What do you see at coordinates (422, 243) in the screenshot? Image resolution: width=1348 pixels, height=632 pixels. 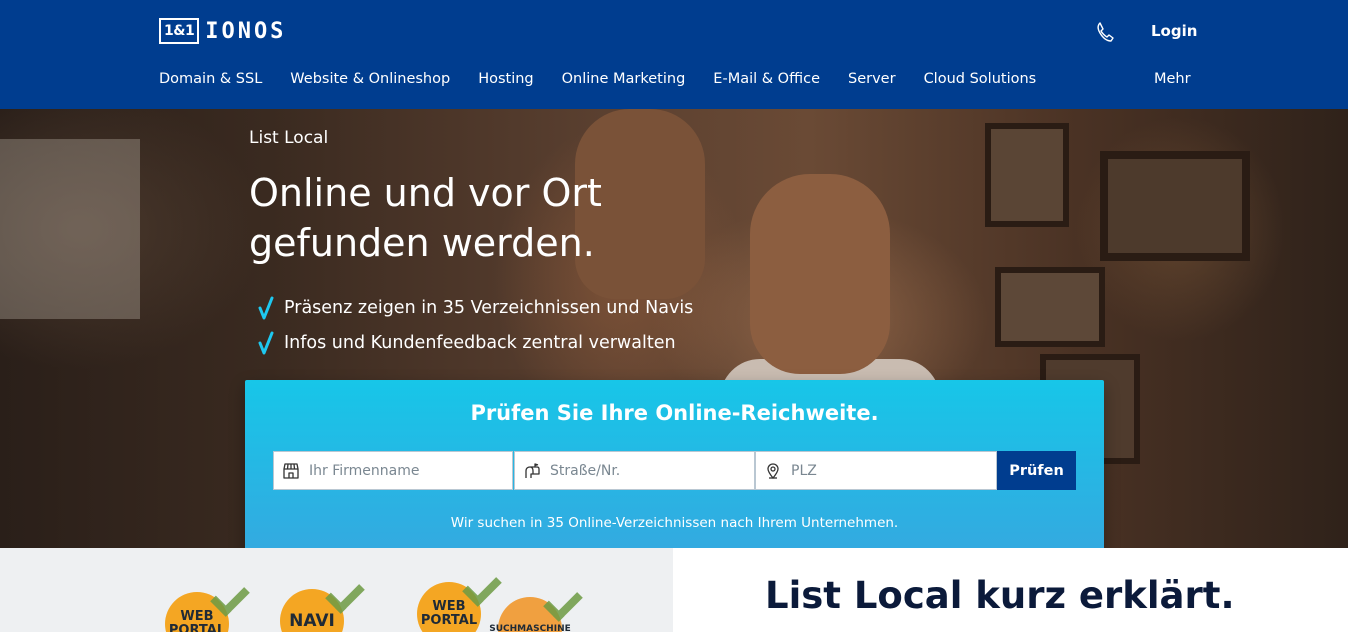 I see `headline-line-2: gefunden werden.` at bounding box center [422, 243].